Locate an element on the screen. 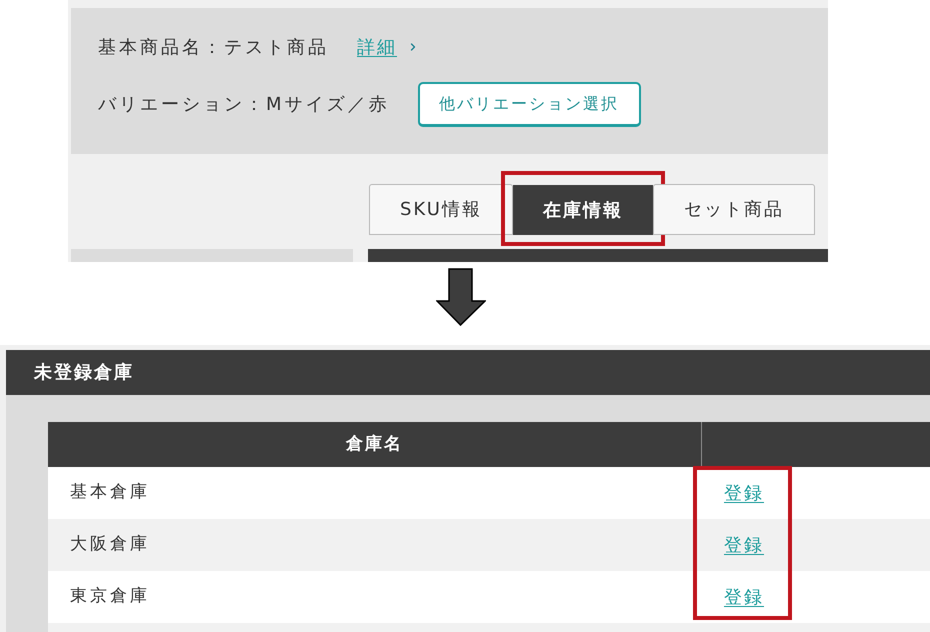 This screenshot has width=930, height=632. warehouse-name: 東京倉庫 is located at coordinates (110, 596).